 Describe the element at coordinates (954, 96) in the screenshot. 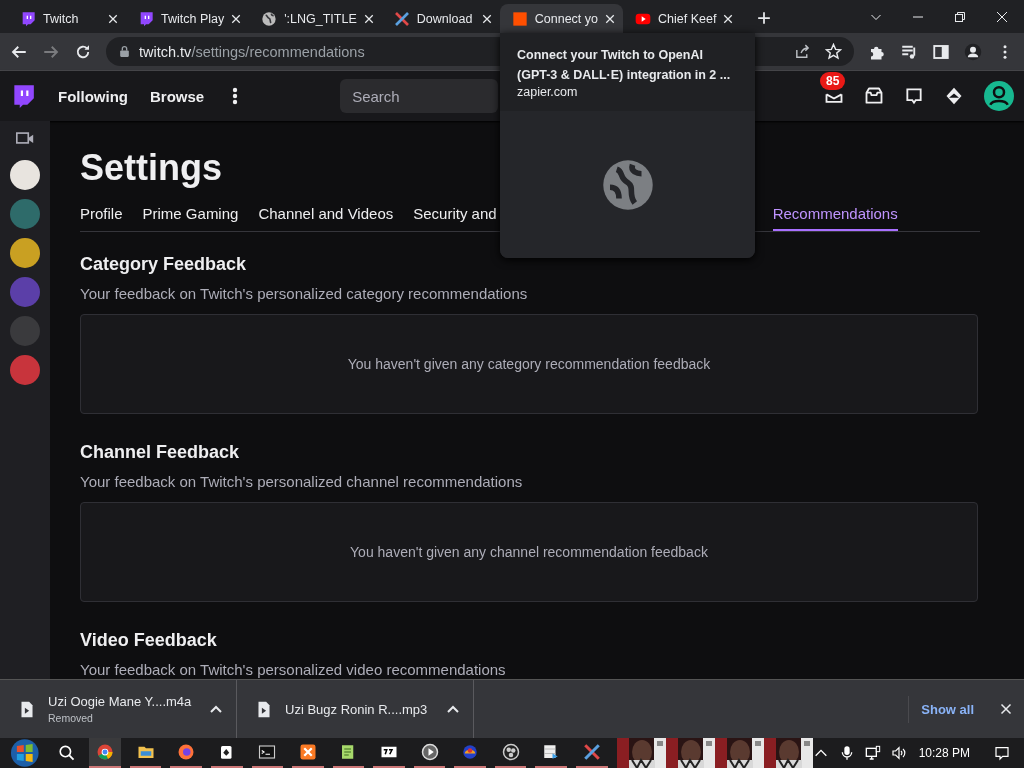

I see `diamond-icon` at that location.